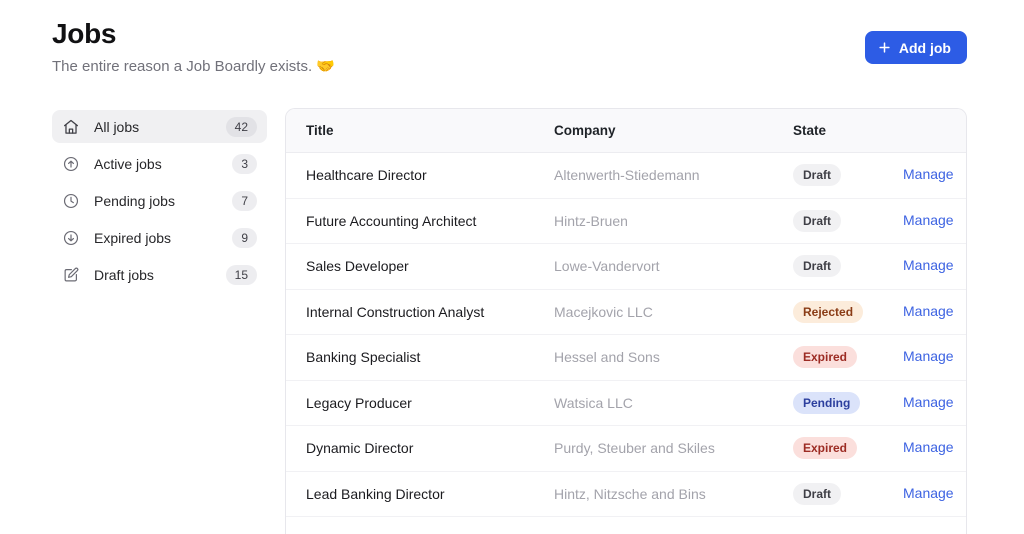  What do you see at coordinates (607, 357) in the screenshot?
I see `job-company: Hessel and Sons` at bounding box center [607, 357].